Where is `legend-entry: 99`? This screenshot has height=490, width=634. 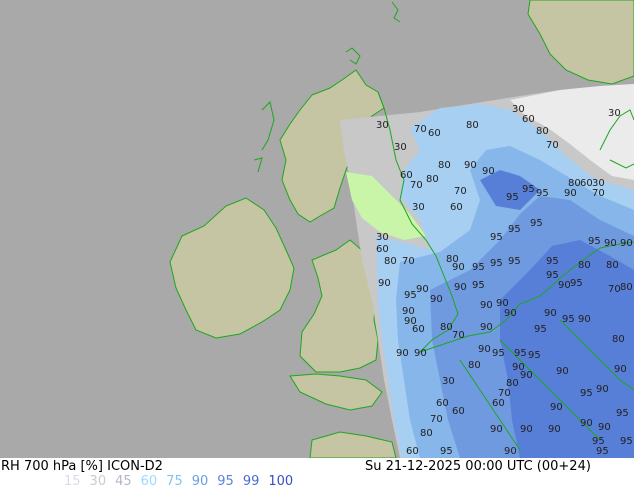
legend-entry: 99 is located at coordinates (251, 481).